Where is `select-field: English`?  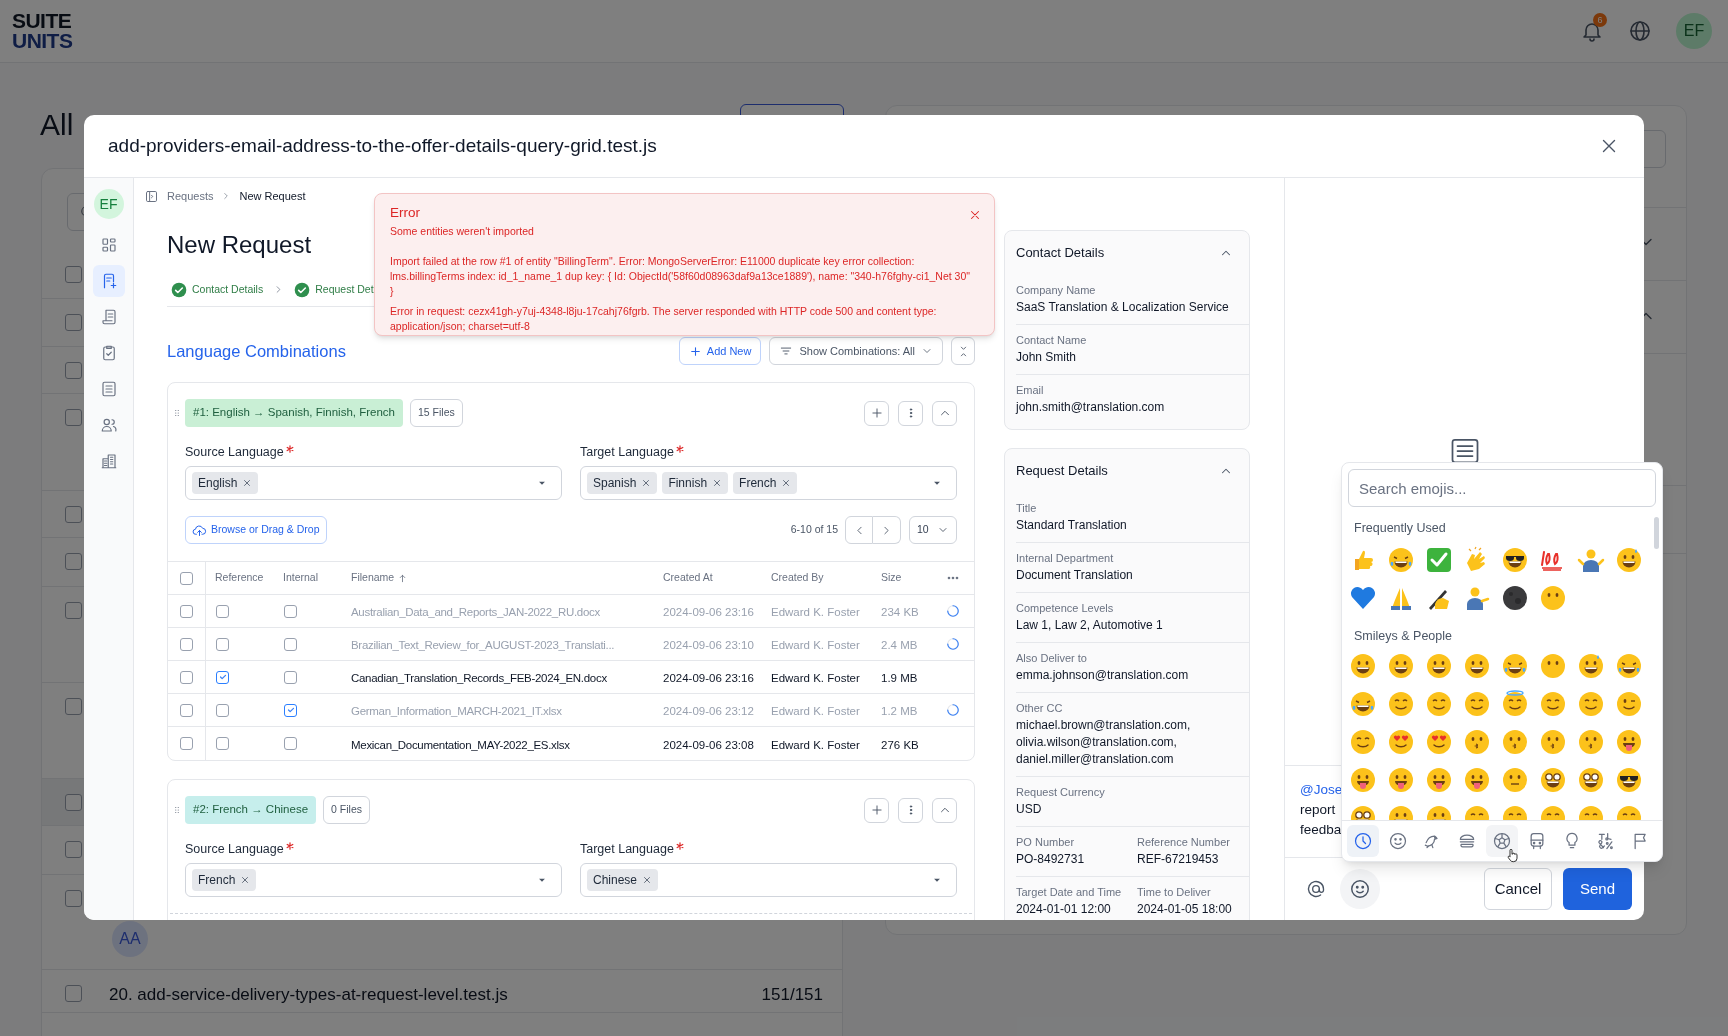
select-field: English is located at coordinates (373, 483).